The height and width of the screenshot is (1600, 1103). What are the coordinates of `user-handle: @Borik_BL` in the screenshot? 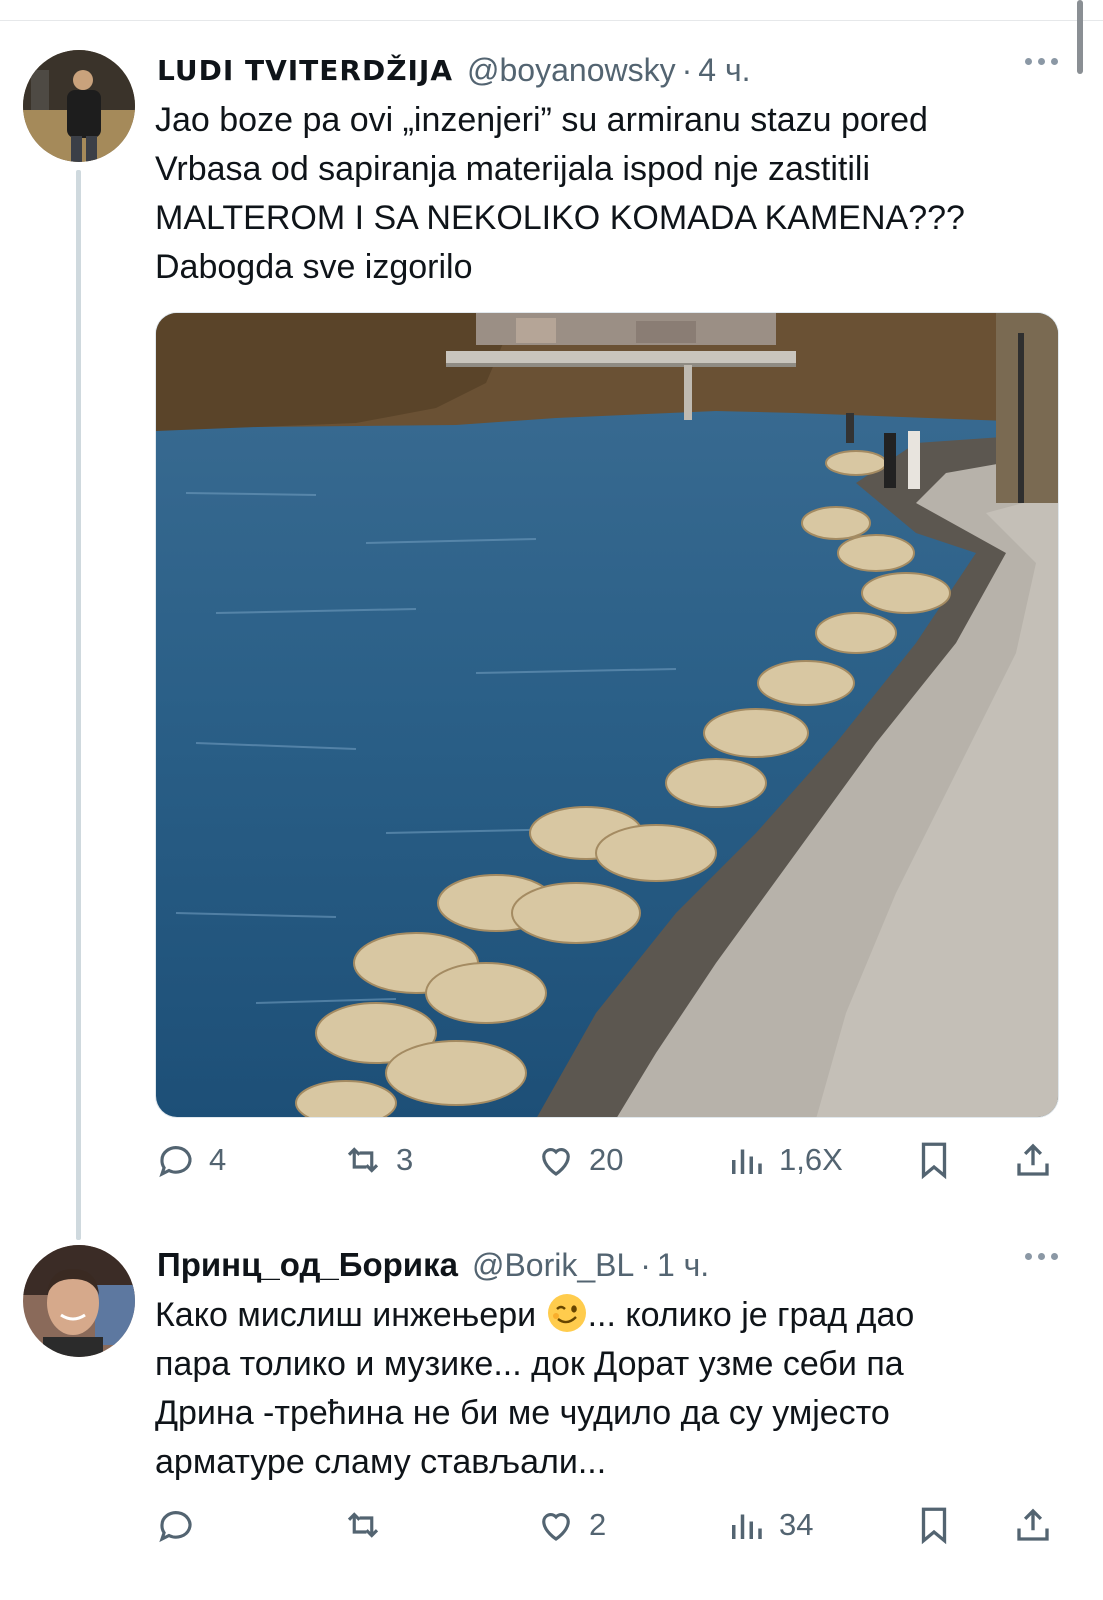 It's located at (553, 1265).